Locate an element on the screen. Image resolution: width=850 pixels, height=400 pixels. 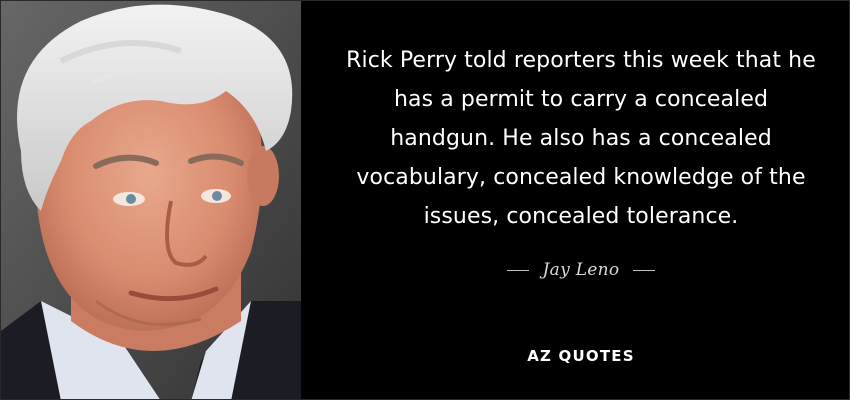
author-name: Jay Leno is located at coordinates (581, 270).